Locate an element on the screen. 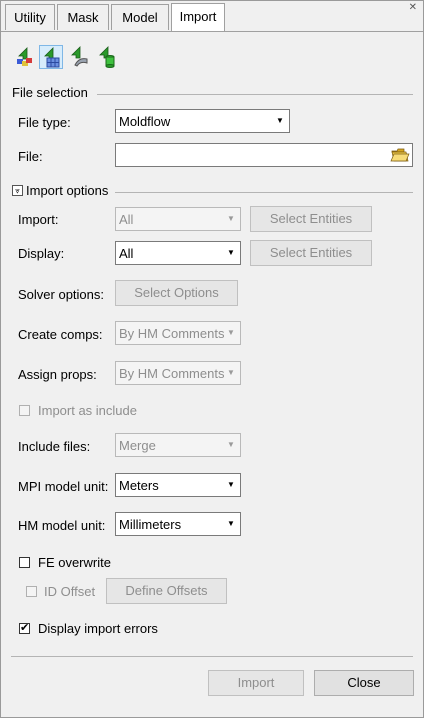 The image size is (424, 718). tab-import: Import is located at coordinates (198, 17).